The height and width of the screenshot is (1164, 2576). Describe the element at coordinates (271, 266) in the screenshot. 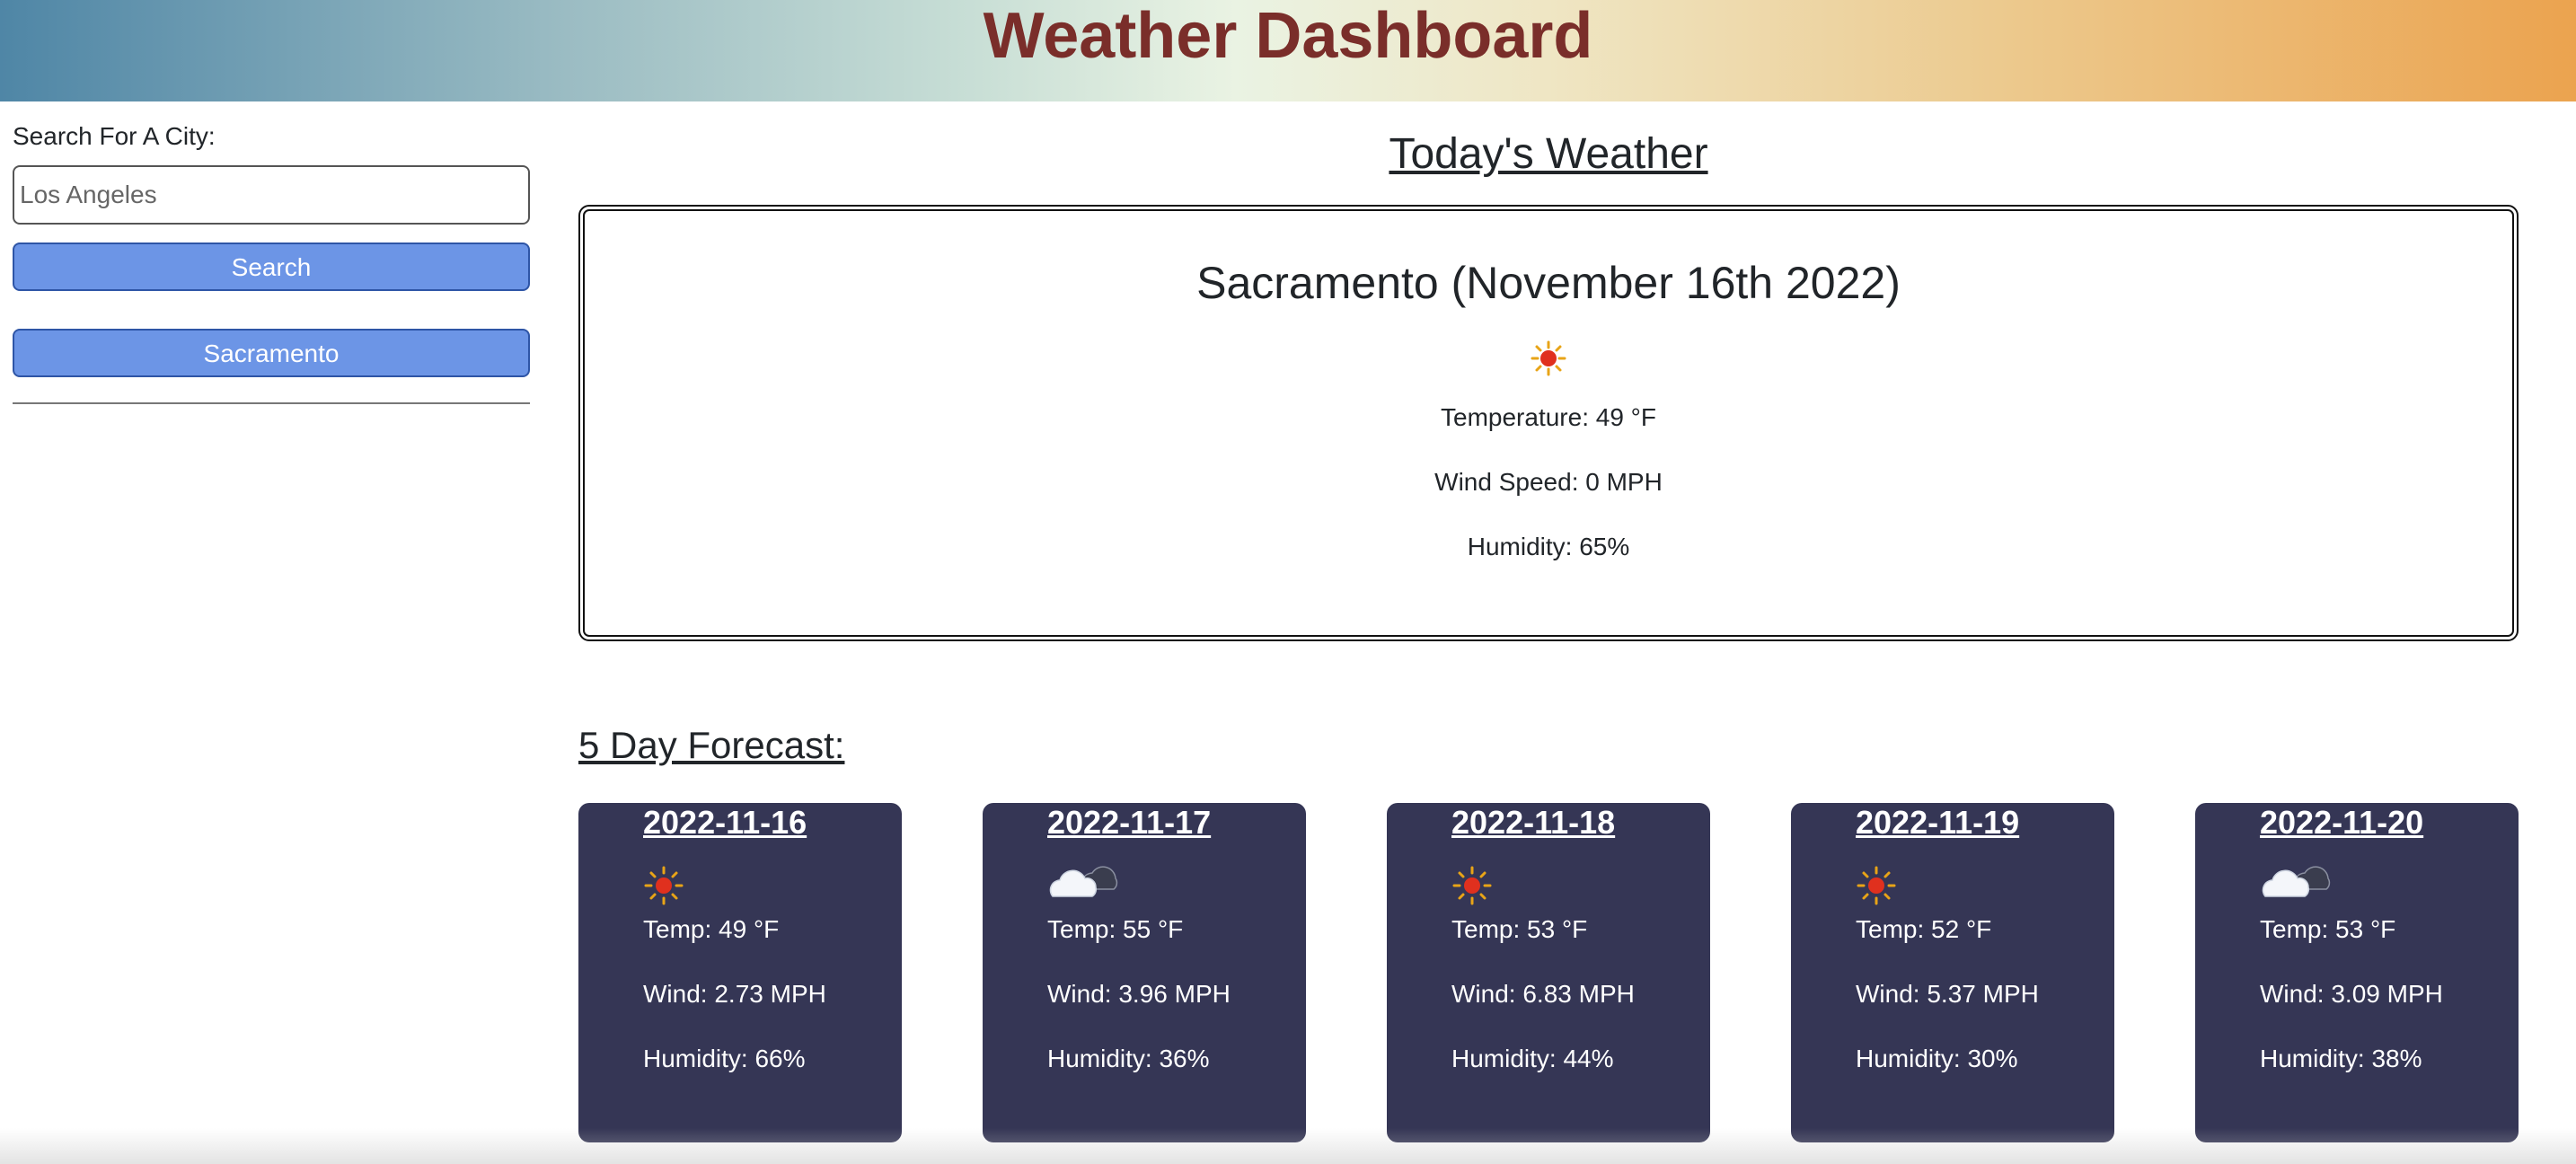

I see `search-button: Search` at that location.